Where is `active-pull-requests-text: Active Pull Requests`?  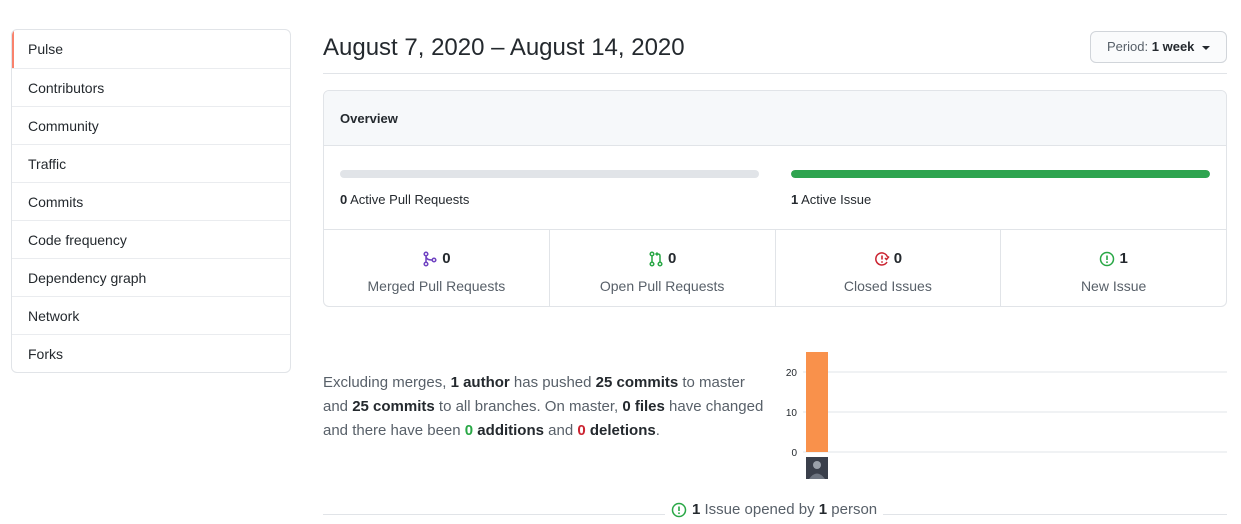
active-pull-requests-text: Active Pull Requests is located at coordinates (410, 199).